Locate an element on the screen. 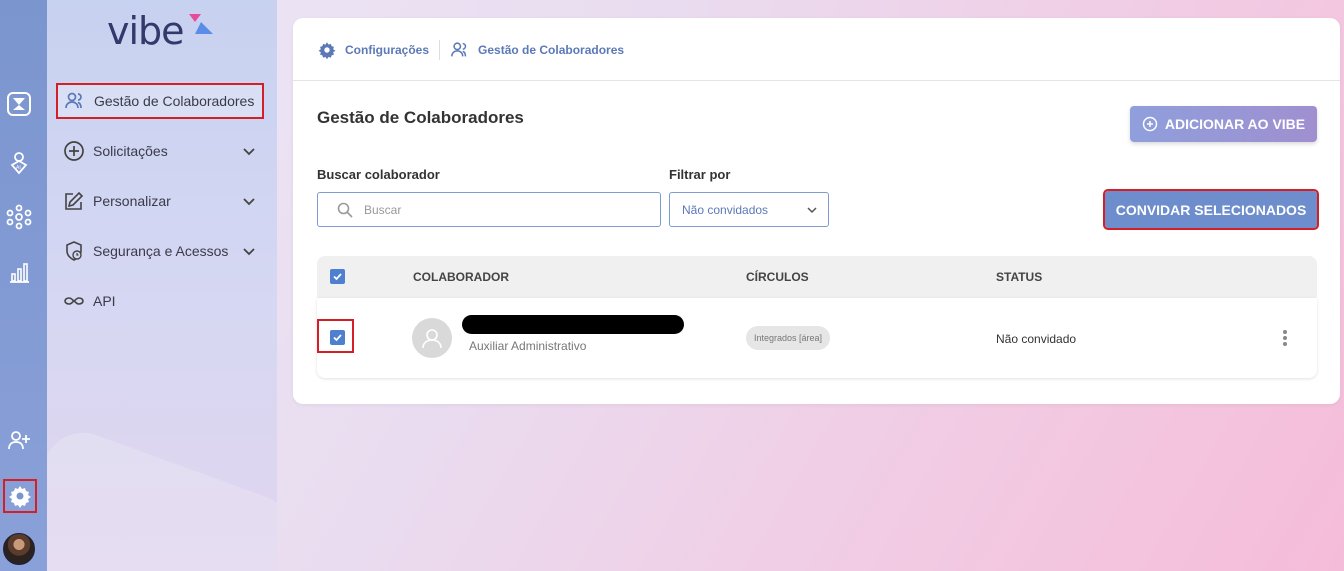 The image size is (1344, 571). infinity-icon is located at coordinates (74, 301).